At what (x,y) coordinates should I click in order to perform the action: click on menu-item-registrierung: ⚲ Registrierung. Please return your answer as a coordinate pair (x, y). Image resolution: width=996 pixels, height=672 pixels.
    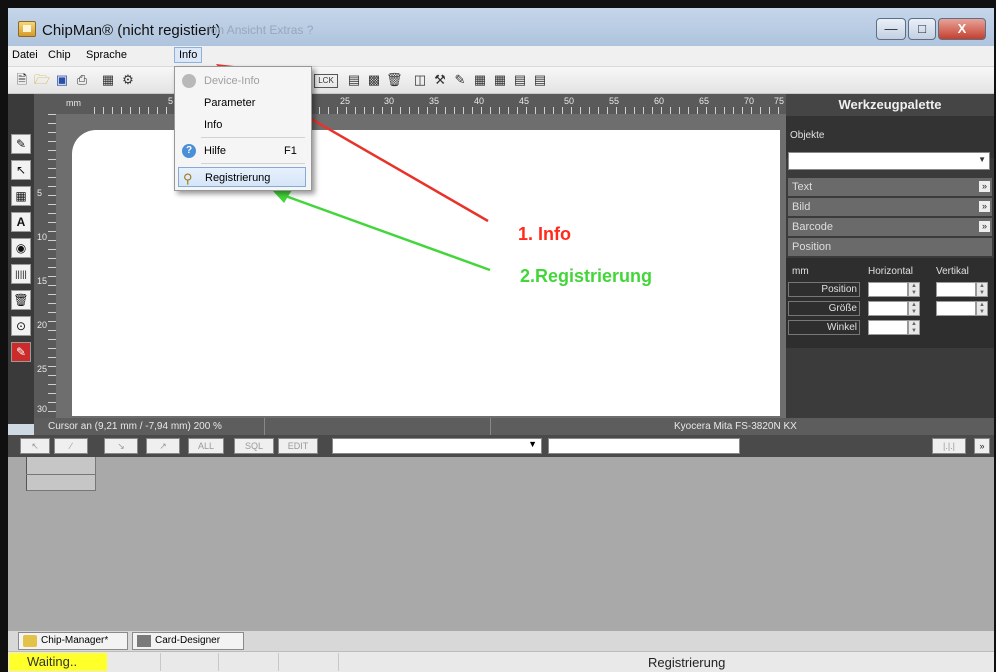
    Looking at the image, I should click on (242, 177).